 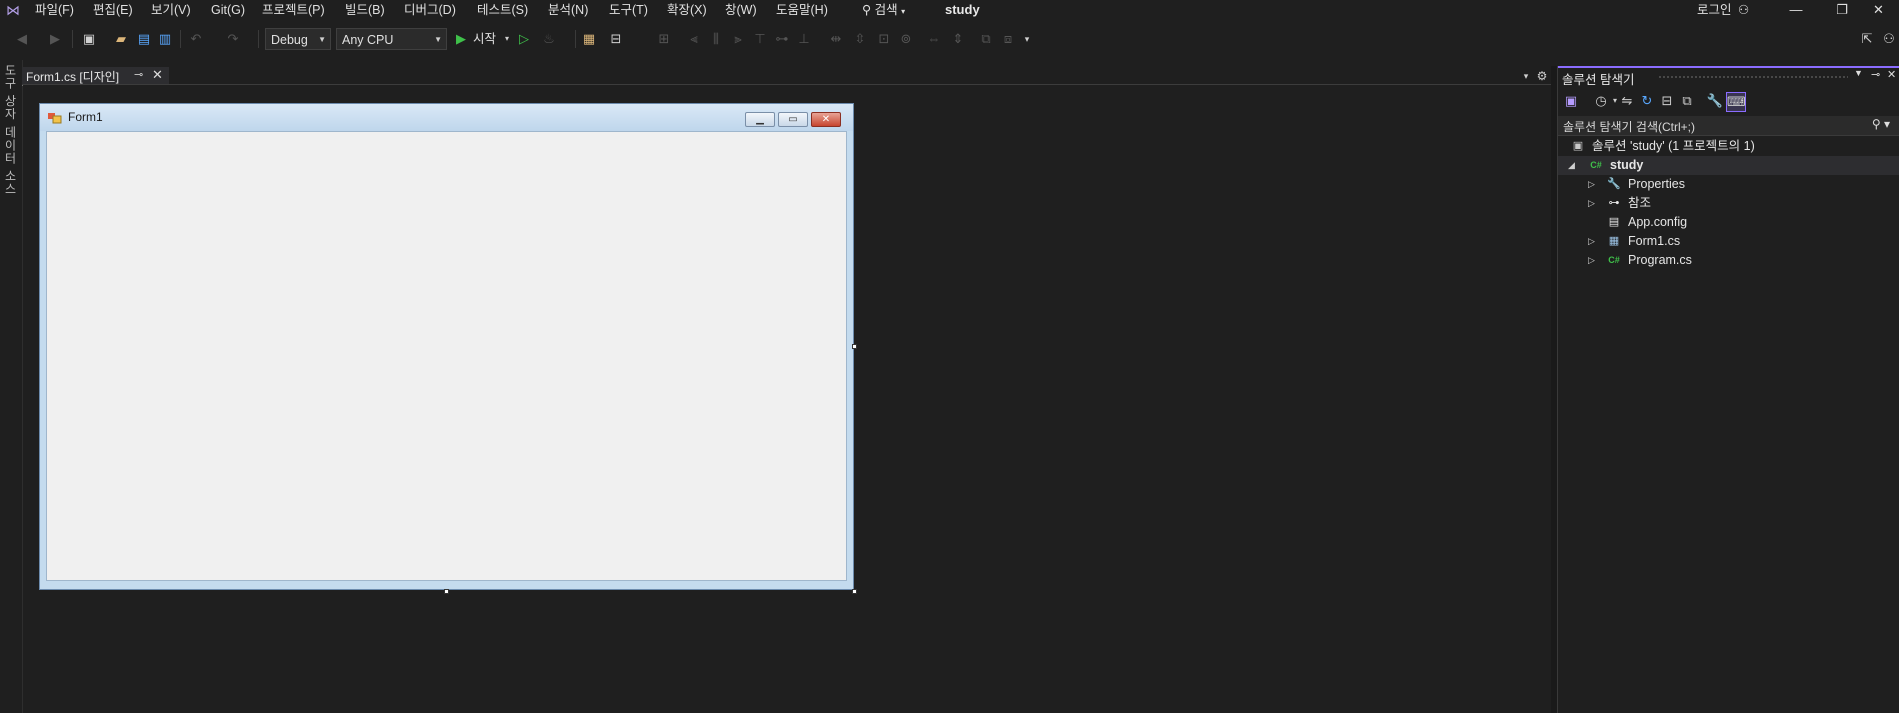 What do you see at coordinates (484, 39) in the screenshot?
I see `start-button-label: 시작` at bounding box center [484, 39].